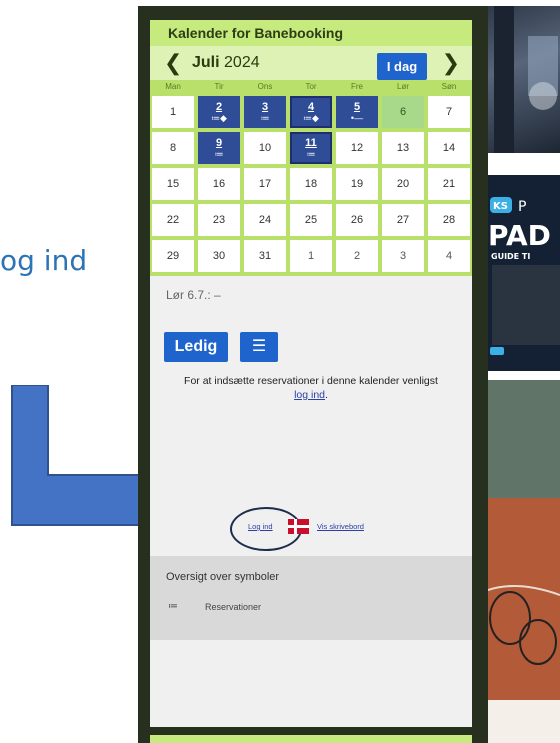 The image size is (560, 743). I want to click on day-number: 7, so click(449, 112).